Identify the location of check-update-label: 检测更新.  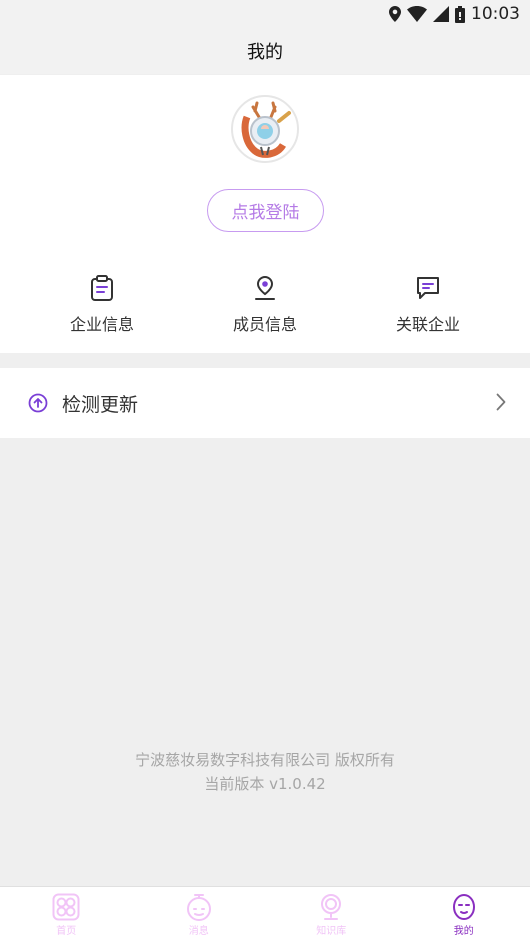
(100, 404).